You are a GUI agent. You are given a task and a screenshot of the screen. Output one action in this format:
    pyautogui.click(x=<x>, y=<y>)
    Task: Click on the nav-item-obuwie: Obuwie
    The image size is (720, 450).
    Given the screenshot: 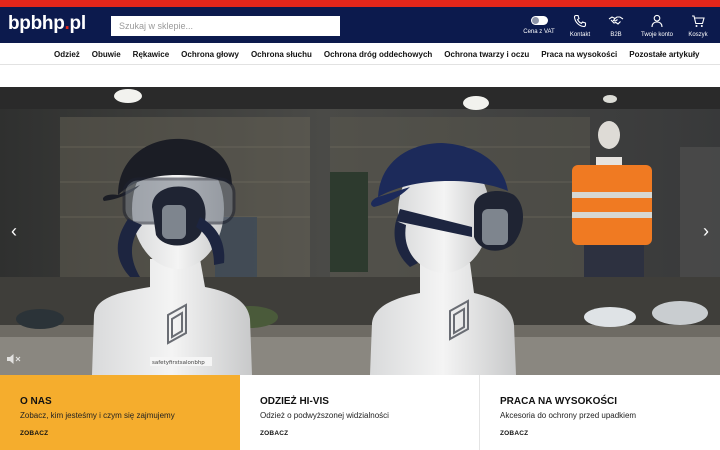 What is the action you would take?
    pyautogui.click(x=106, y=54)
    